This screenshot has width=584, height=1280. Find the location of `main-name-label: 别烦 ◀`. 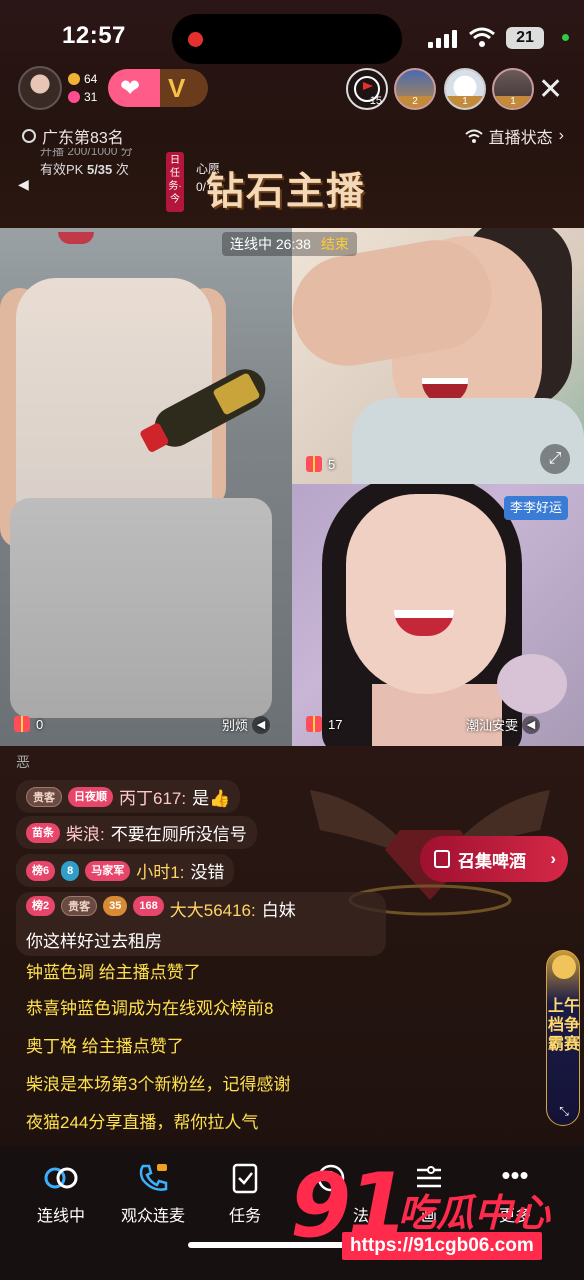

main-name-label: 别烦 ◀ is located at coordinates (246, 724).